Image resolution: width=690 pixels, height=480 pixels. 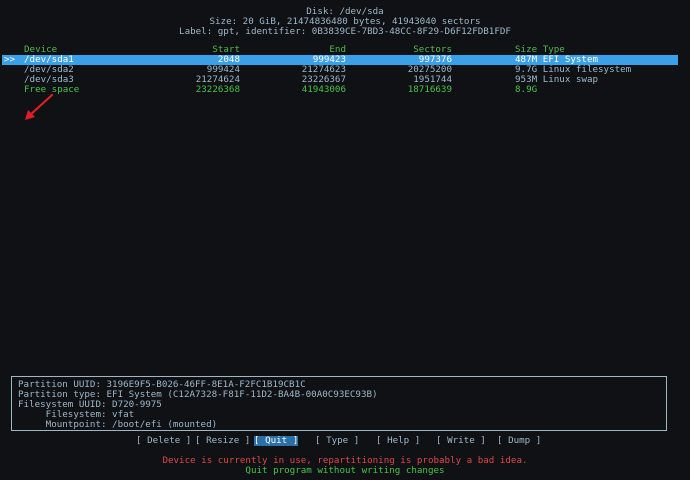 I want to click on row-end: 41943006, so click(x=323, y=89).